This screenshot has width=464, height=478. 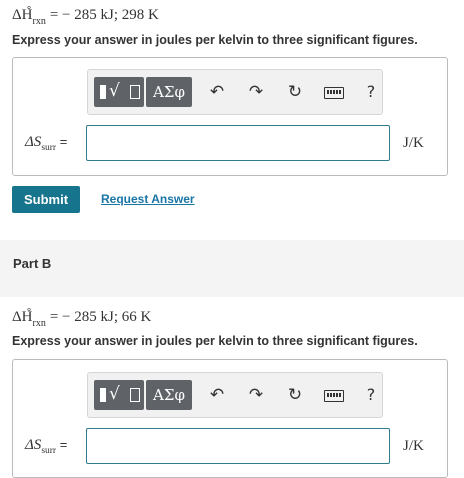 I want to click on given-enthalpy-a: ΔHrxn∘ = − 285 kJ; 298 K, so click(x=85, y=15).